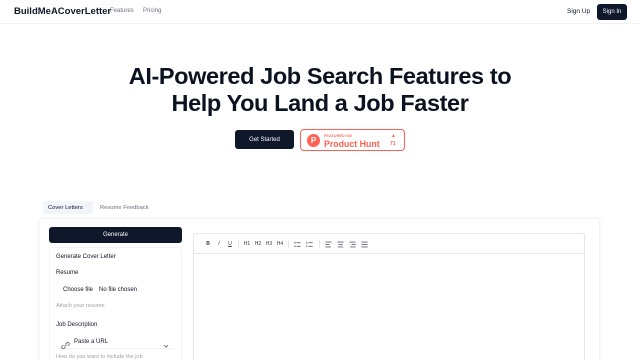  Describe the element at coordinates (328, 244) in the screenshot. I see `align-left-icon` at that location.